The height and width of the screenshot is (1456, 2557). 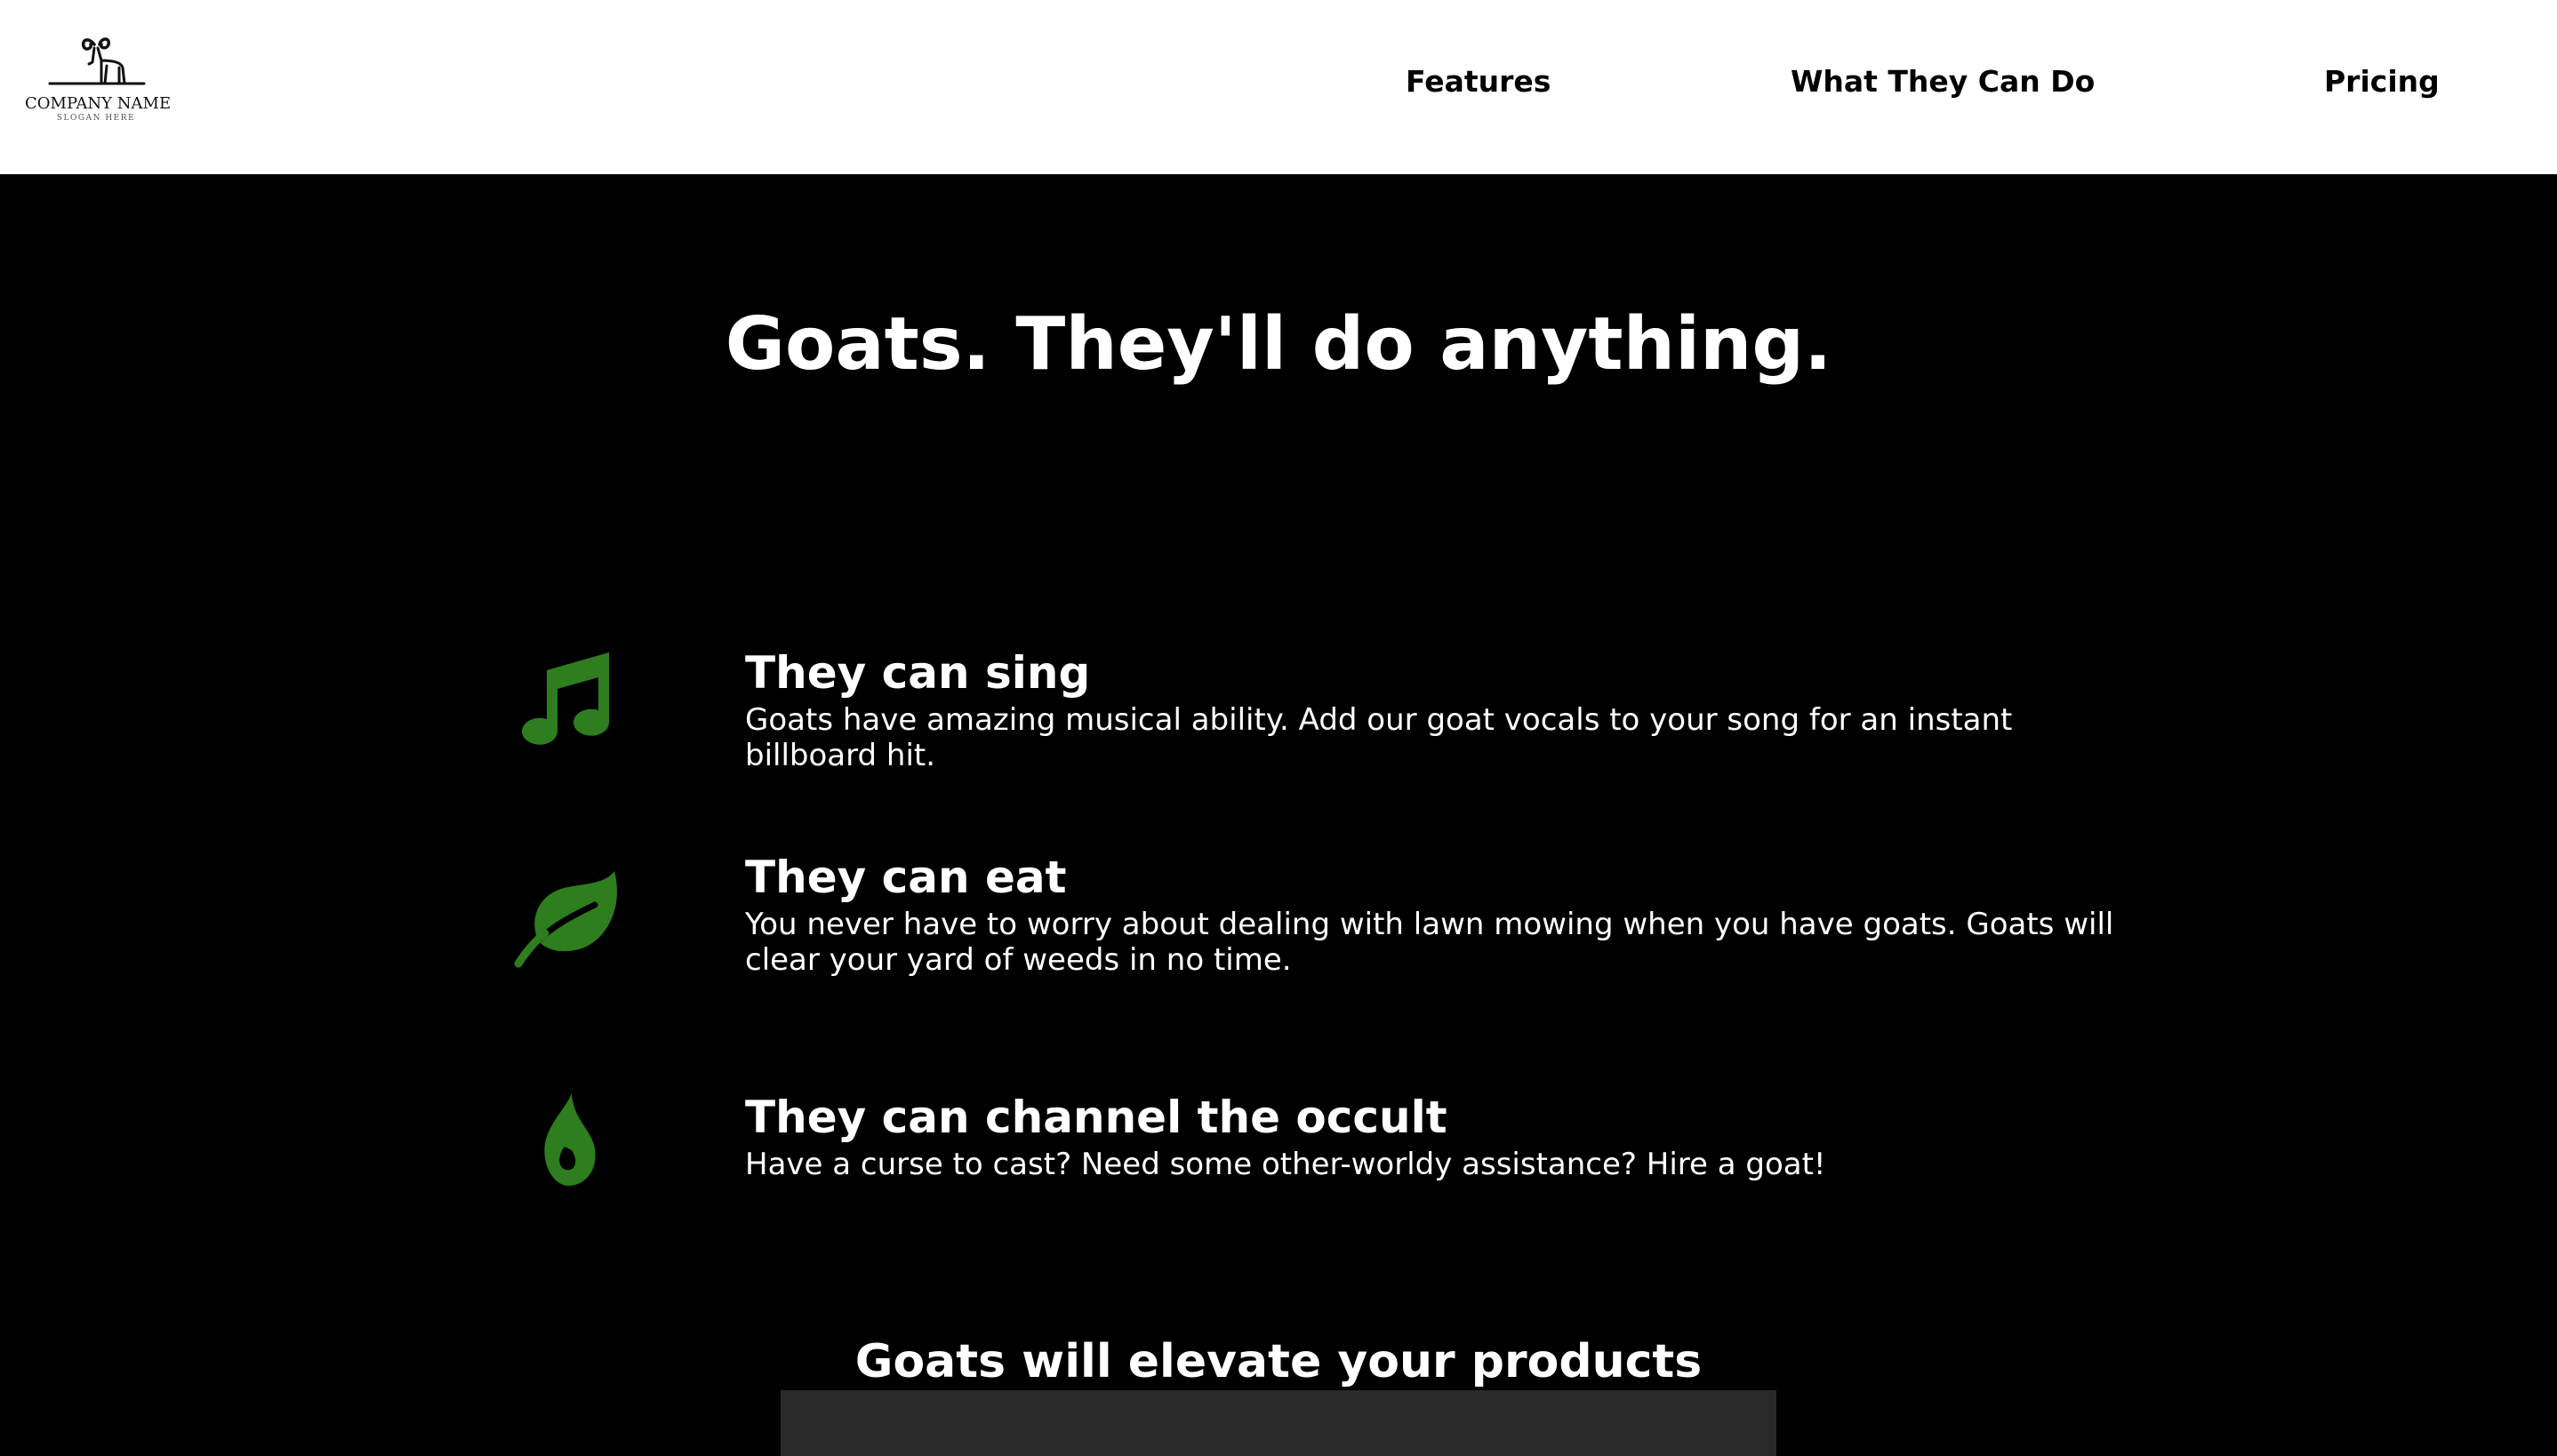 What do you see at coordinates (1278, 1423) in the screenshot?
I see `product-panel` at bounding box center [1278, 1423].